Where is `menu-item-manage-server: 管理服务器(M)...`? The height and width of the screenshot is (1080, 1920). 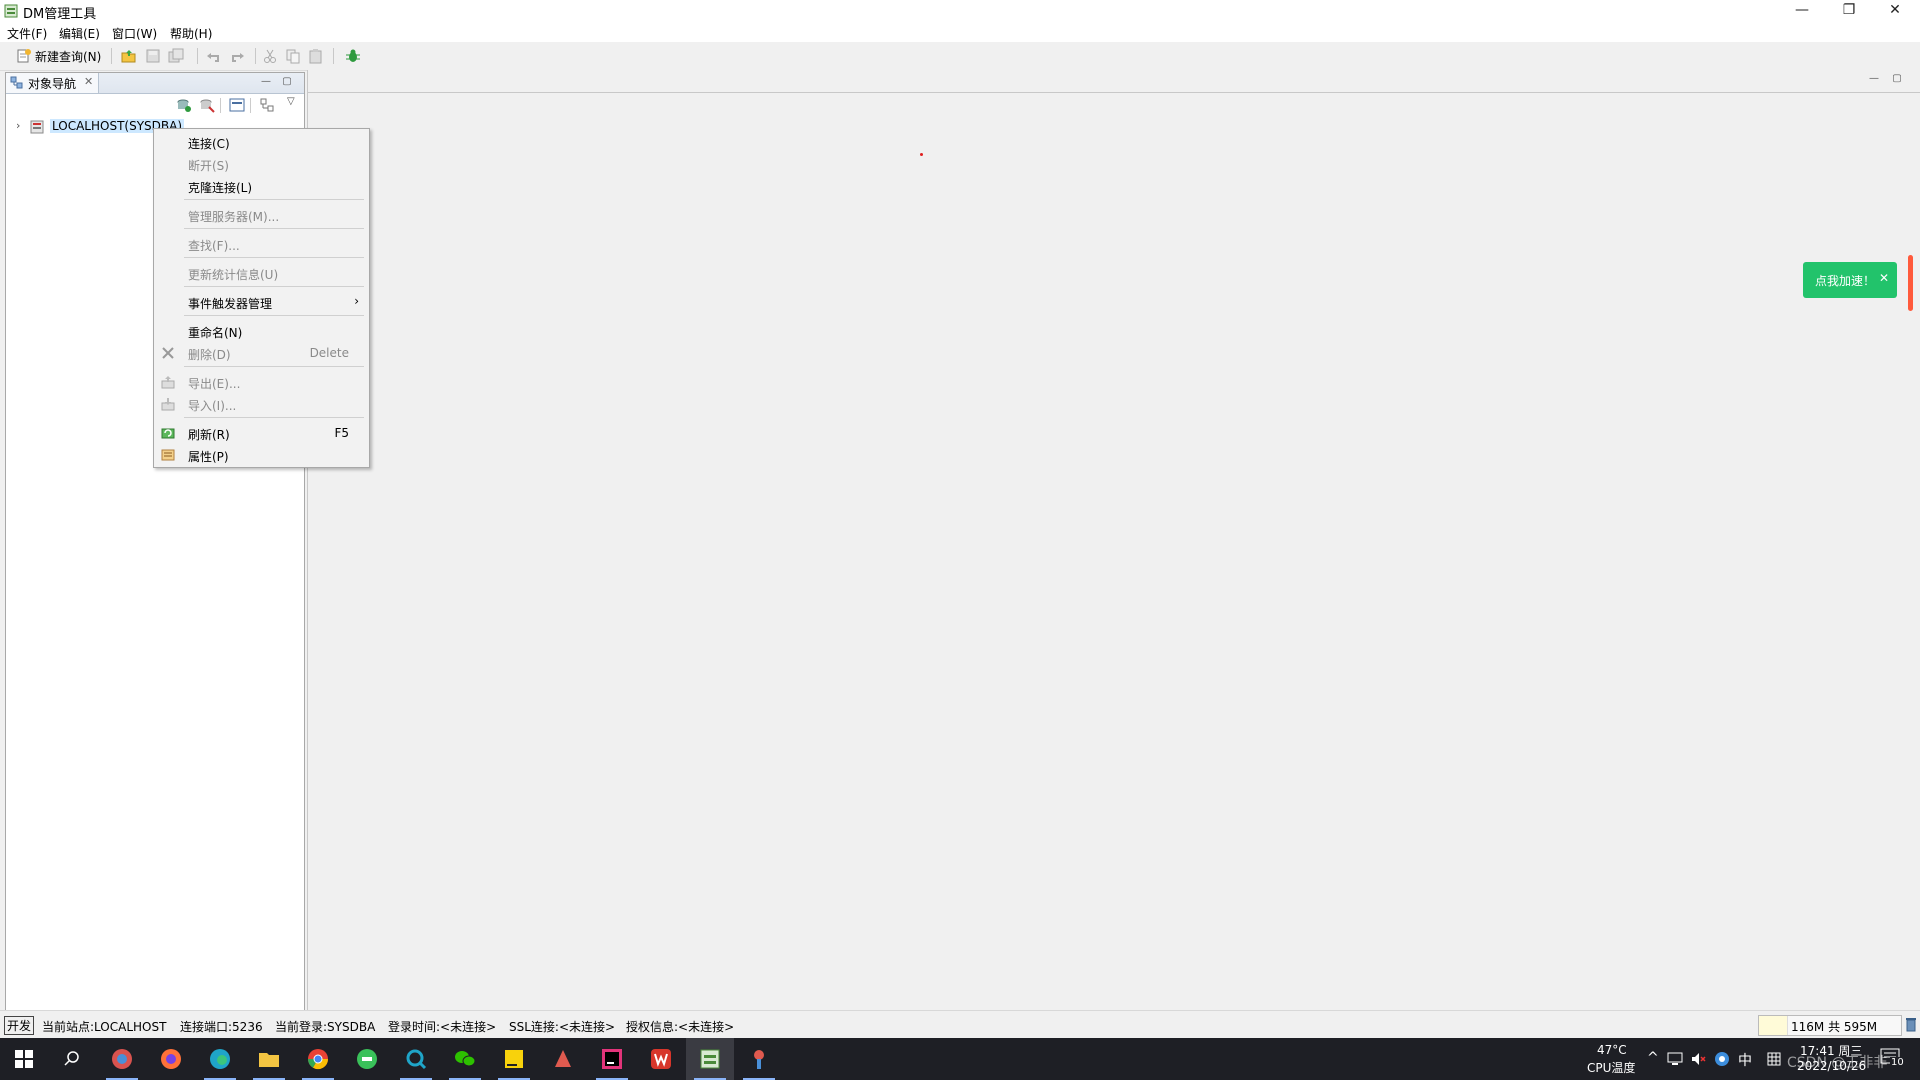 menu-item-manage-server: 管理服务器(M)... is located at coordinates (261, 215).